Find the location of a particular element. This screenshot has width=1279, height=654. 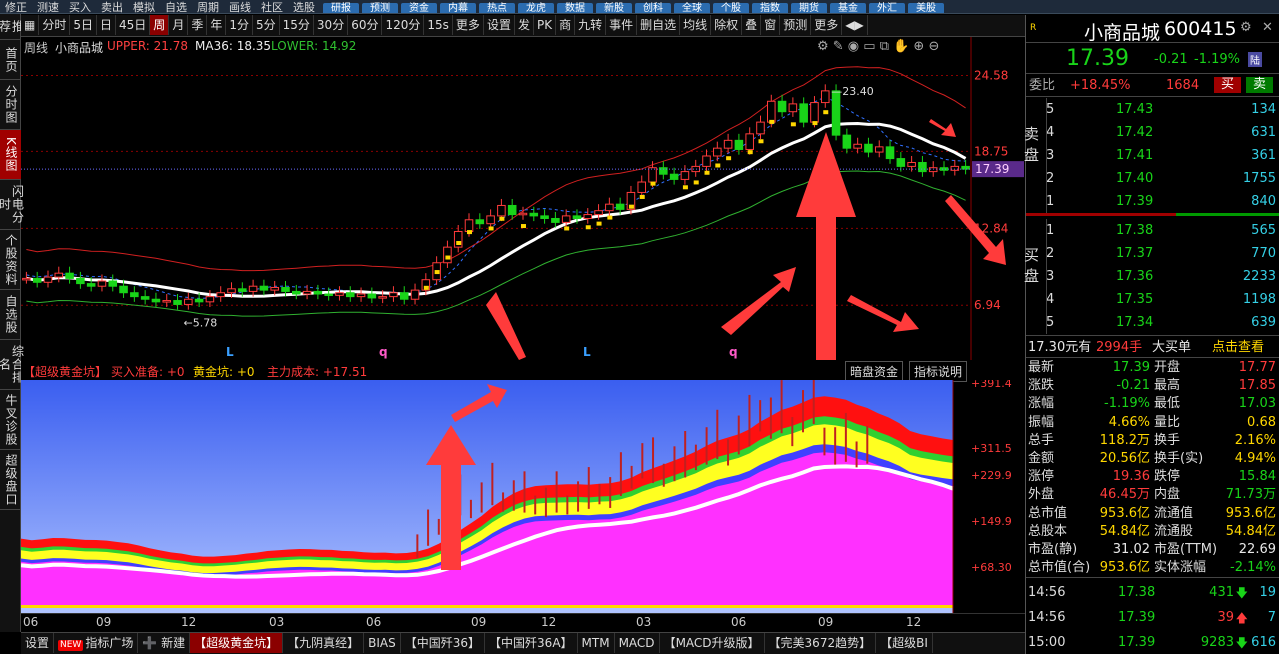

menu-item: 美股 is located at coordinates (926, 8).